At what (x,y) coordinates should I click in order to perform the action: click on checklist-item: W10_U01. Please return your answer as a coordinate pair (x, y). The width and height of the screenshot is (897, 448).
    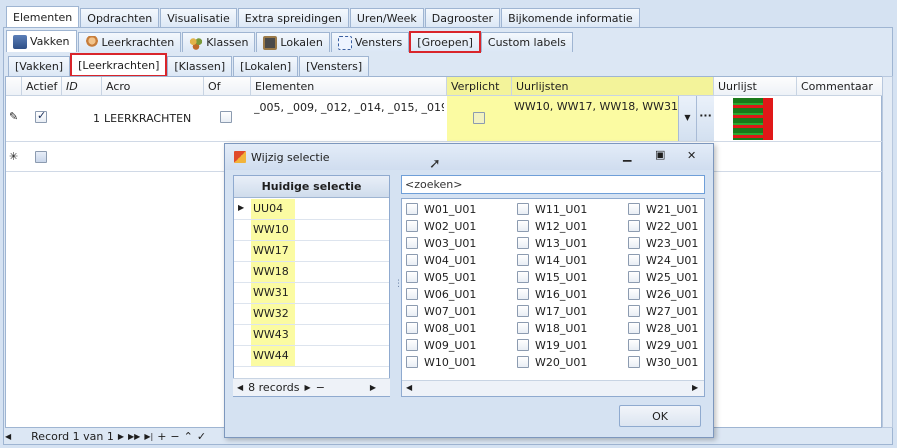
    Looking at the image, I should click on (441, 362).